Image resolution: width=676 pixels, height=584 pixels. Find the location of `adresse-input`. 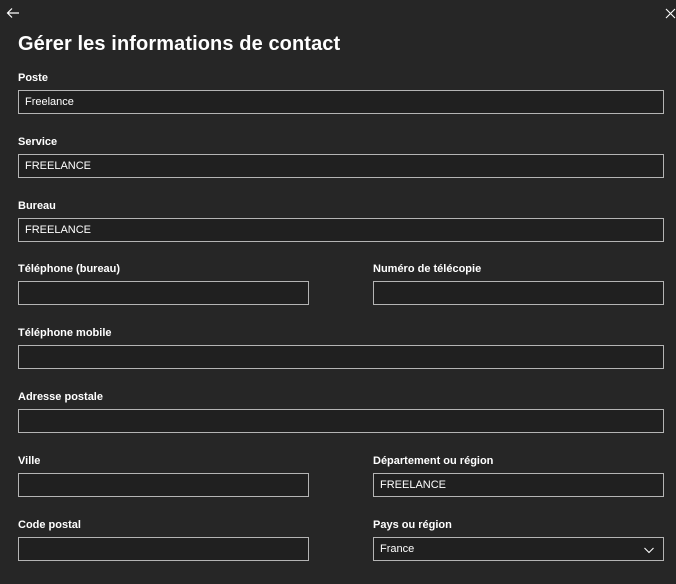

adresse-input is located at coordinates (341, 421).